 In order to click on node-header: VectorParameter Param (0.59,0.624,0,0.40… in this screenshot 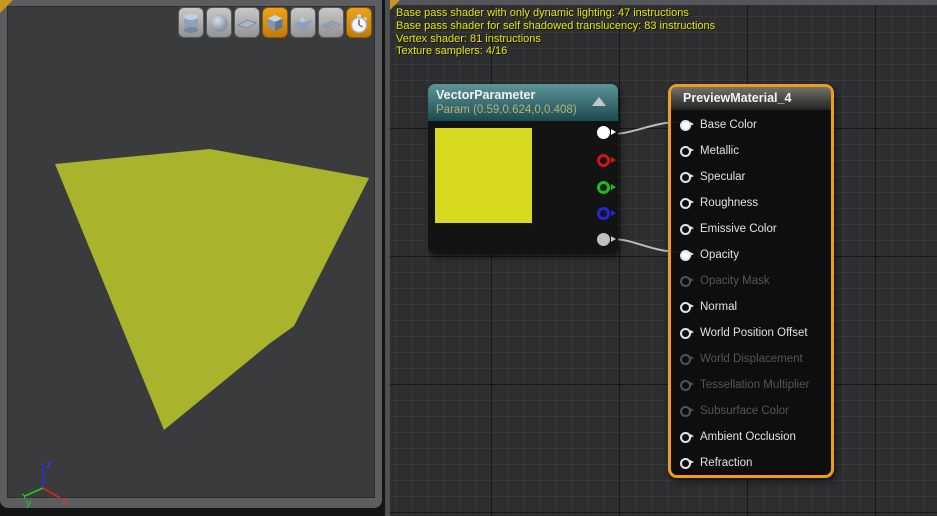, I will do `click(523, 102)`.